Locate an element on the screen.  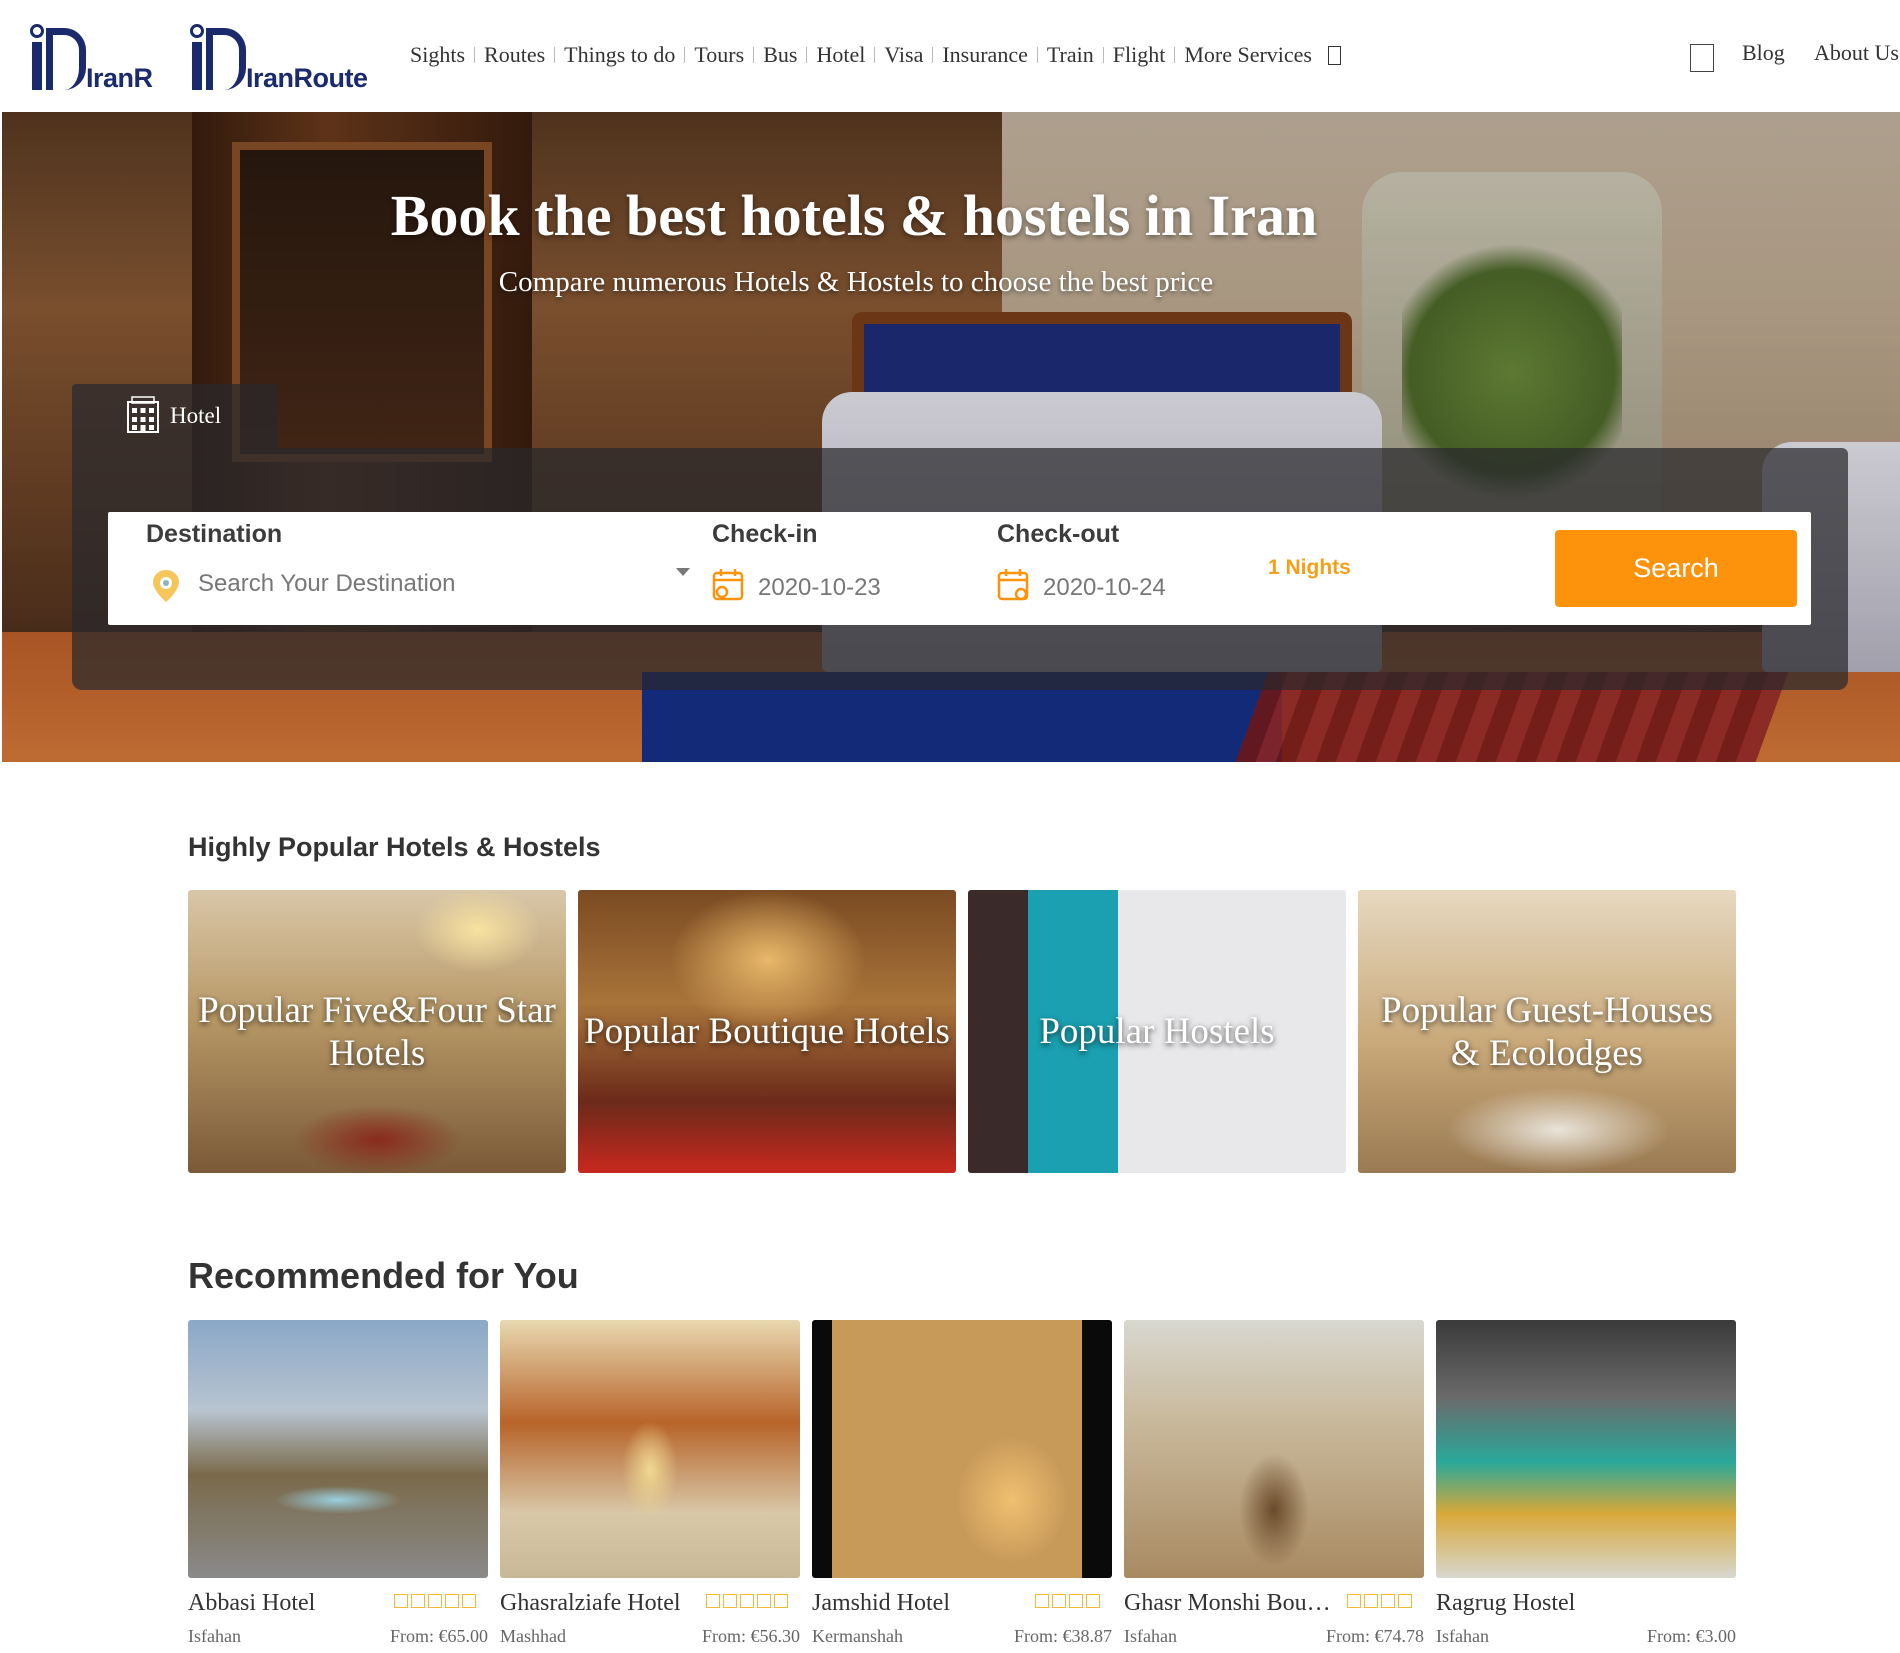
hotel-card: Ragrug Hostel Isfahan From: €3.00 is located at coordinates (1586, 1483).